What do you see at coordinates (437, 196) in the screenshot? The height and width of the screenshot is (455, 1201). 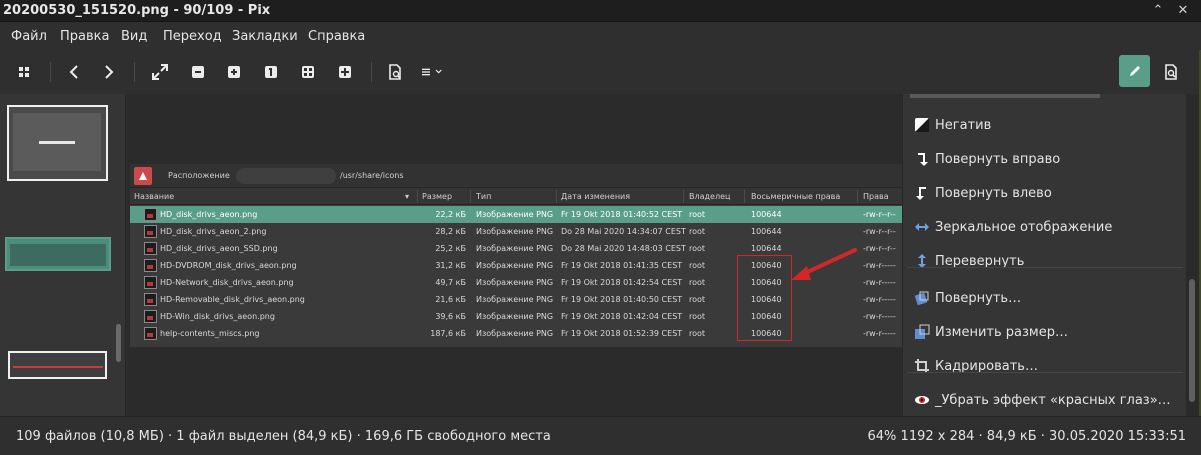 I see `column-size: Размер` at bounding box center [437, 196].